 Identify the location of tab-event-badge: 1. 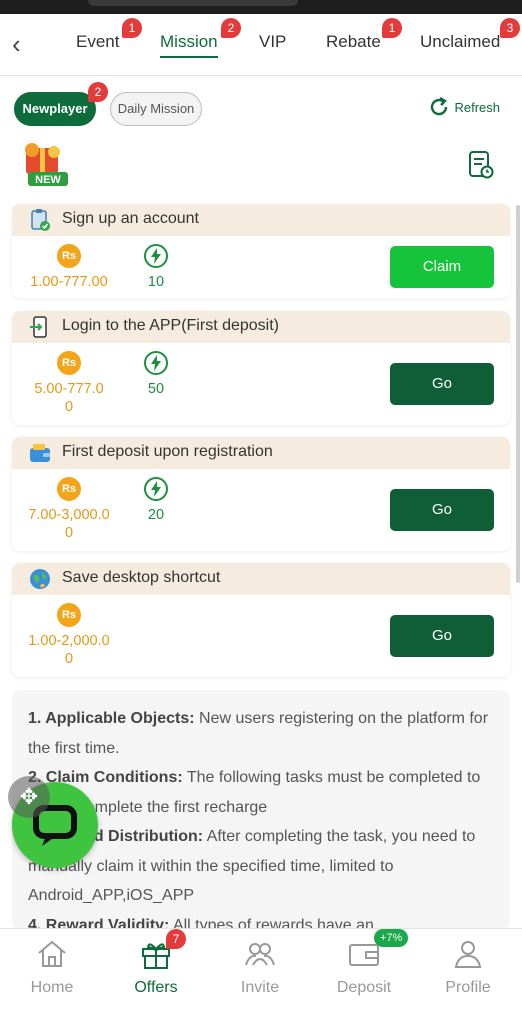
(132, 28).